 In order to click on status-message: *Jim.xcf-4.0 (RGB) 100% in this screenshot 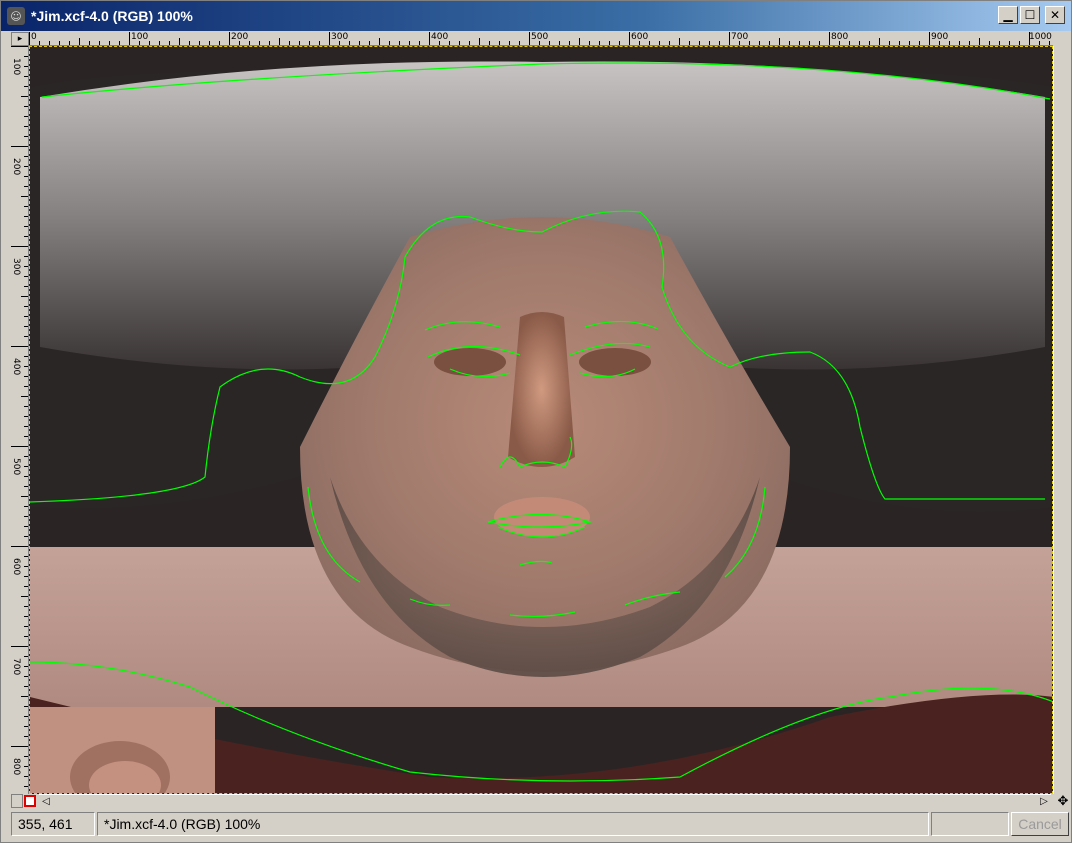, I will do `click(513, 824)`.